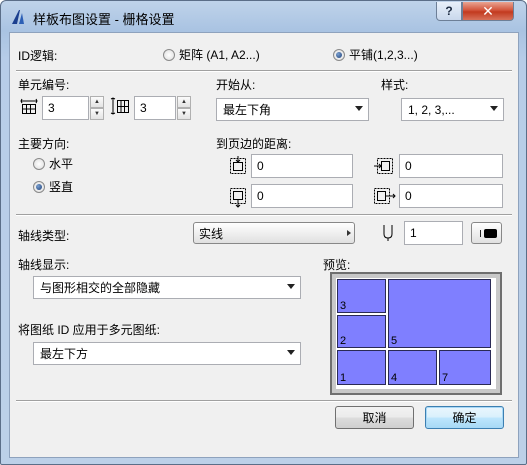 The height and width of the screenshot is (465, 527). I want to click on radio-vertical: 竖直, so click(53, 186).